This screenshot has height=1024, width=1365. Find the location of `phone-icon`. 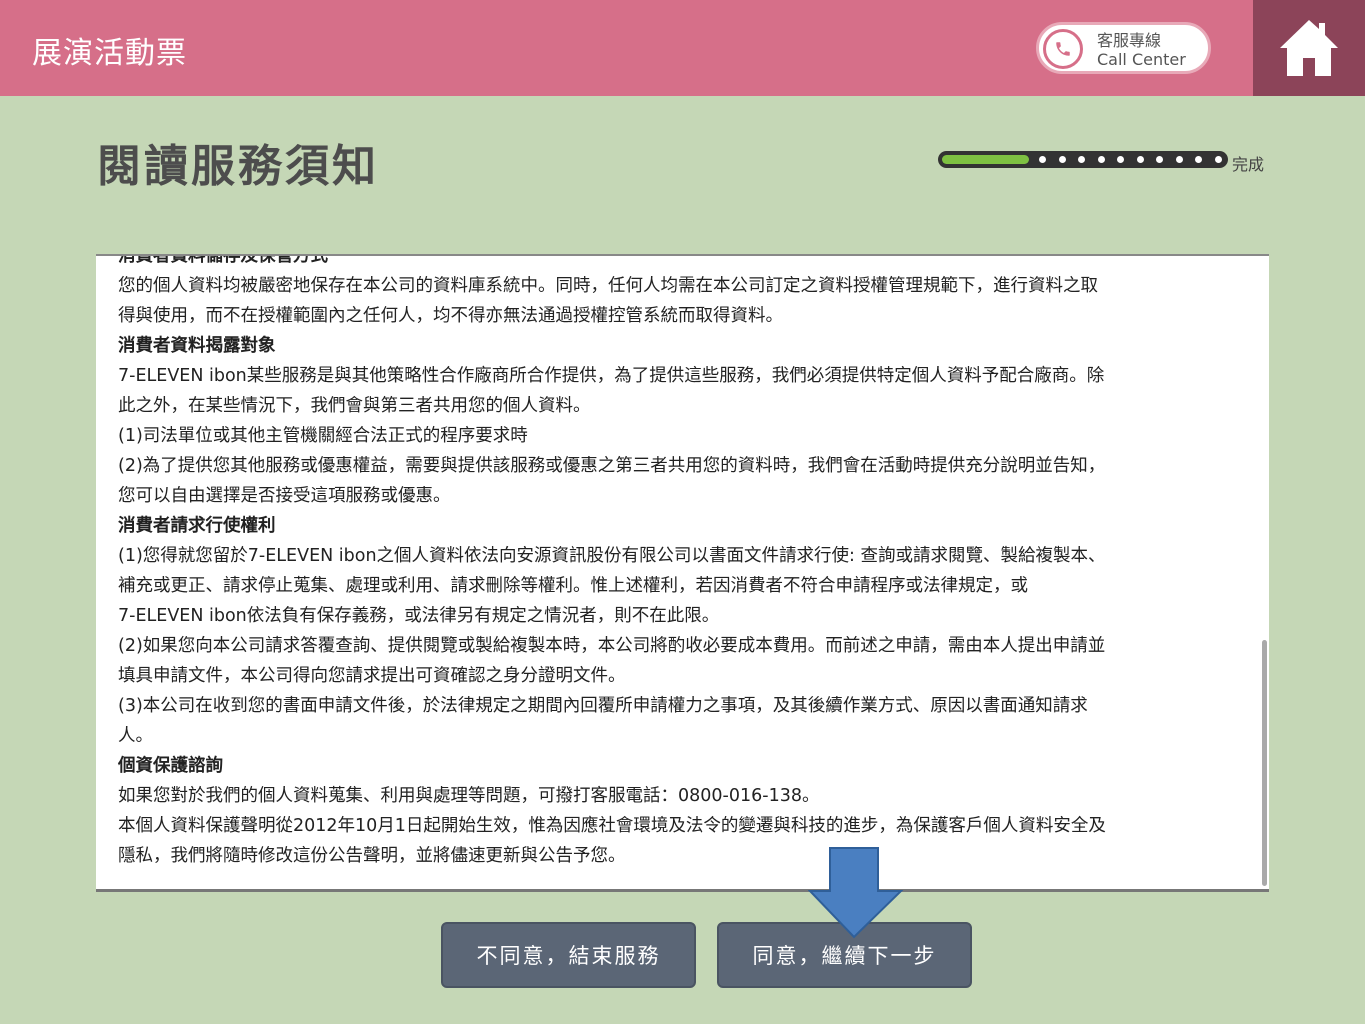

phone-icon is located at coordinates (1063, 49).